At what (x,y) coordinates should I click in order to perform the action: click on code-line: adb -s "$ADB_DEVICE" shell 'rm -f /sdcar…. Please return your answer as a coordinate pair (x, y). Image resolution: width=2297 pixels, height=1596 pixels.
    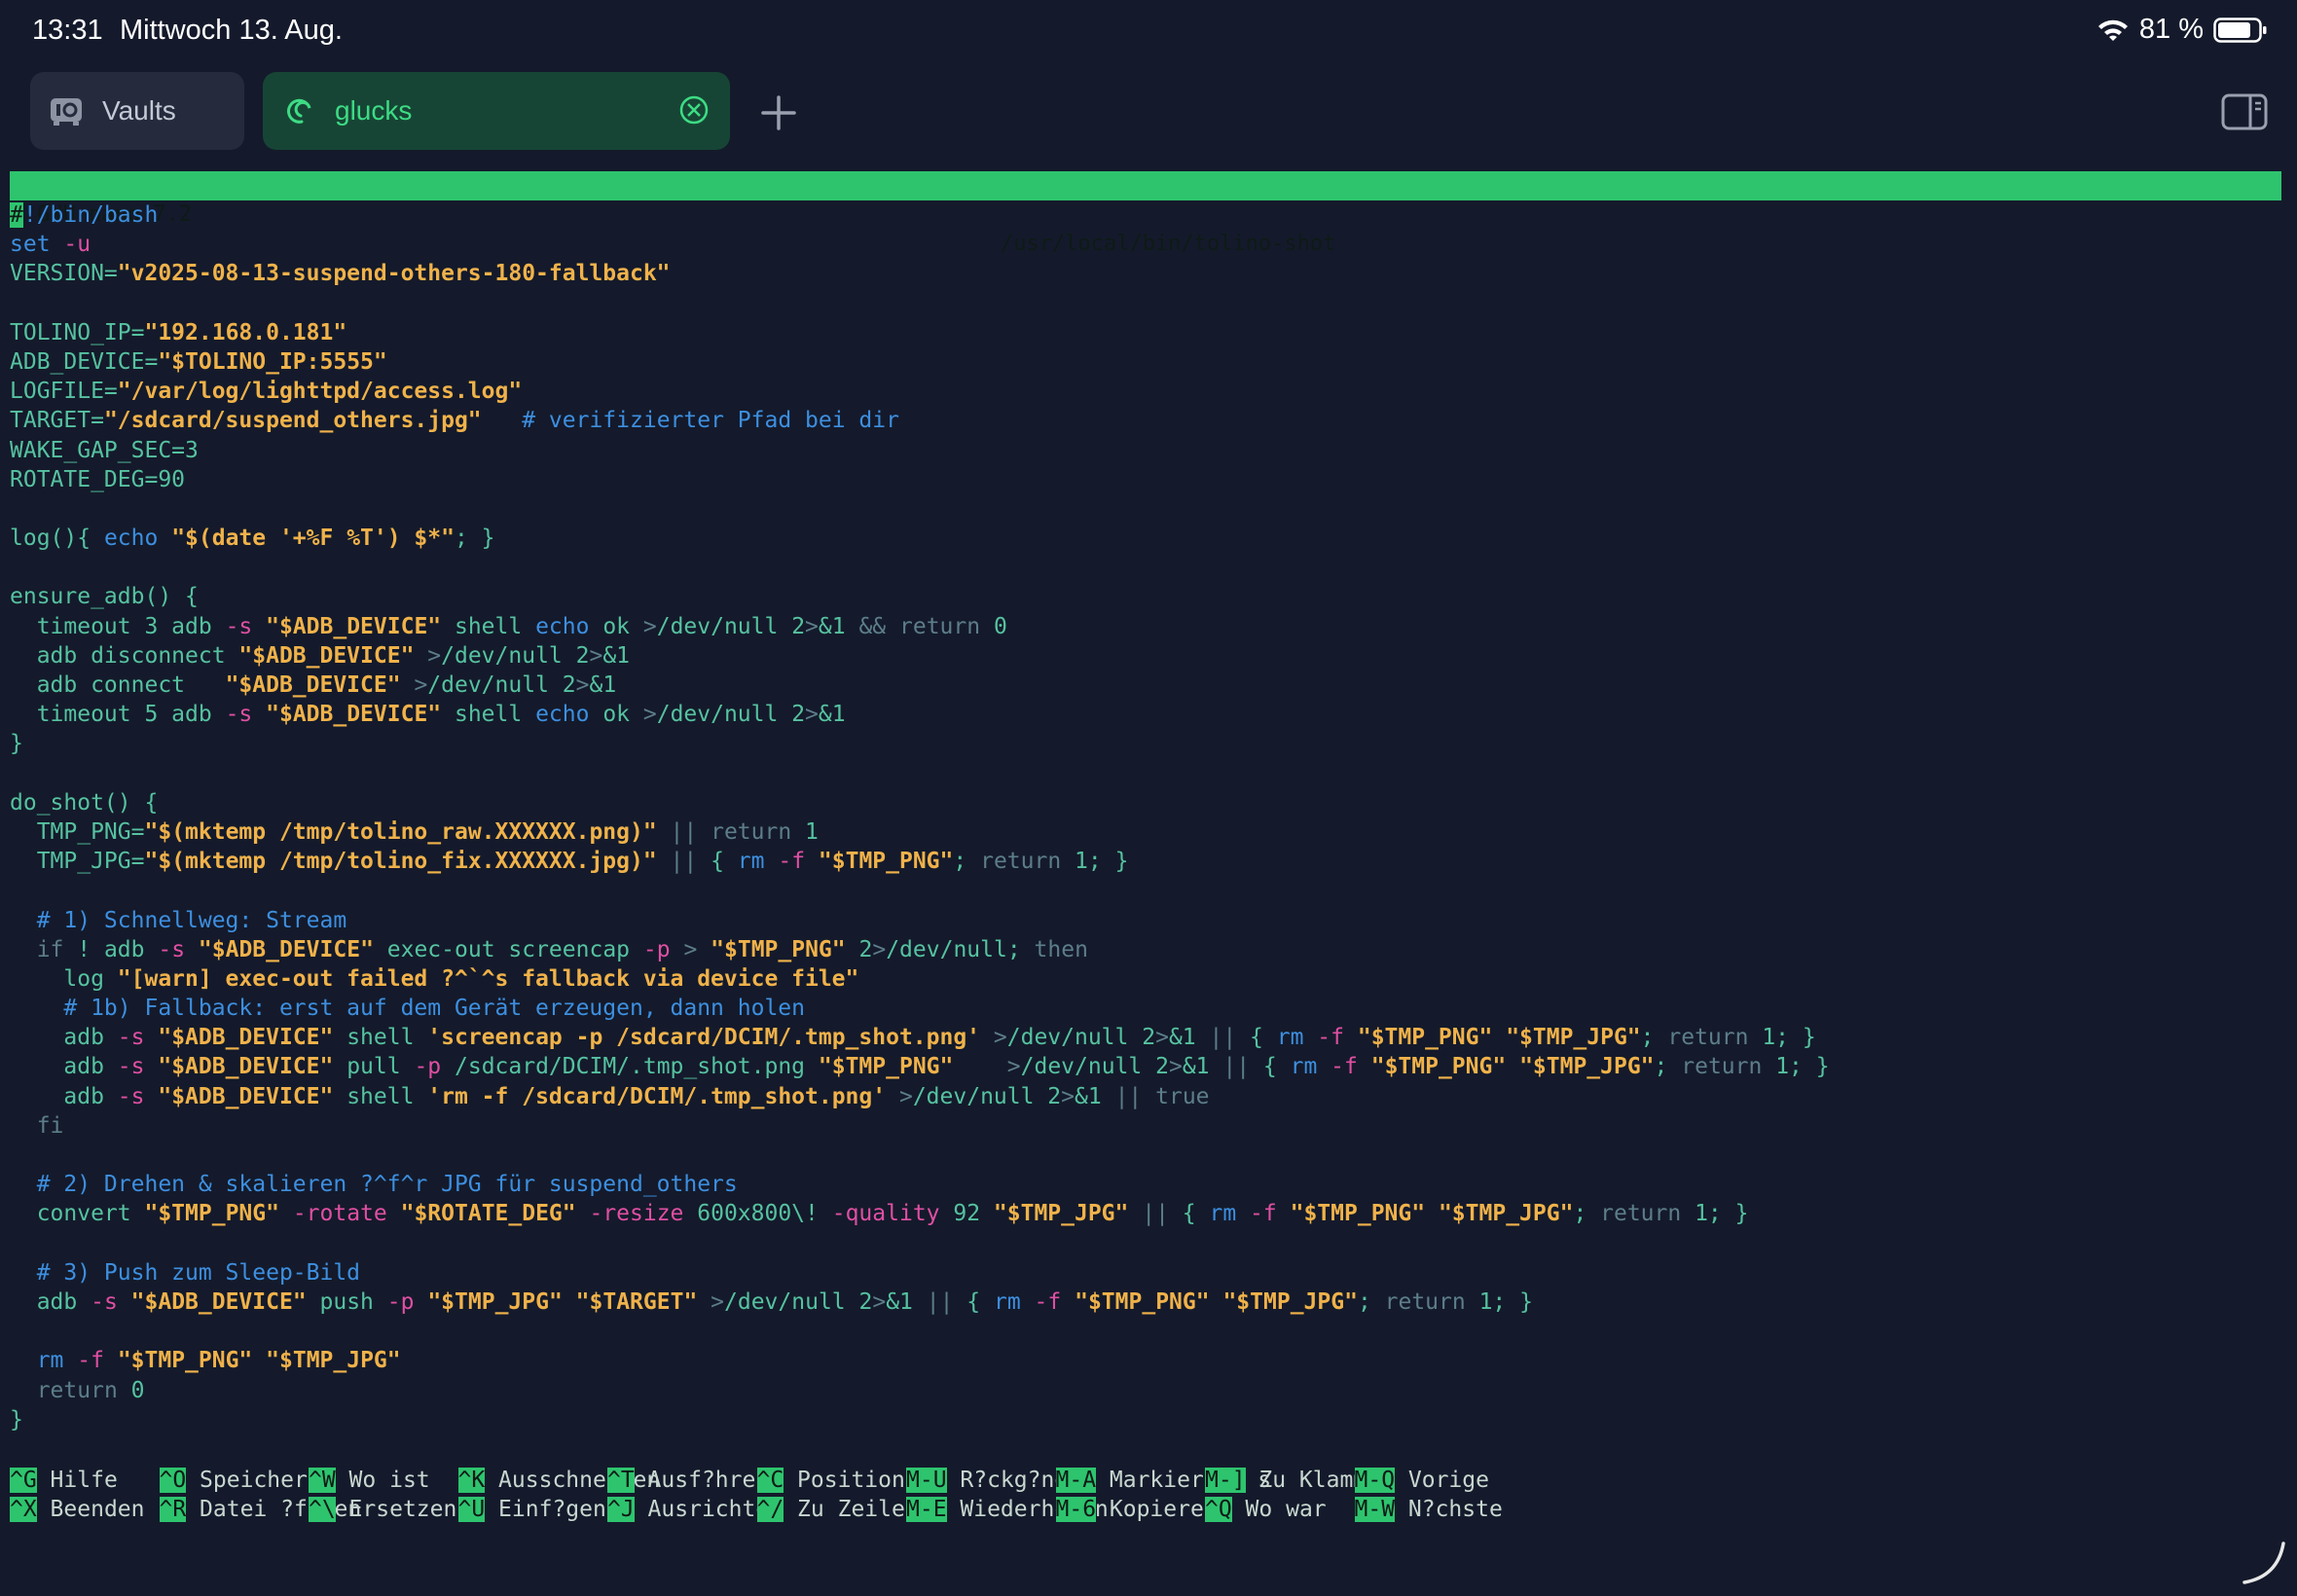
    Looking at the image, I should click on (610, 1096).